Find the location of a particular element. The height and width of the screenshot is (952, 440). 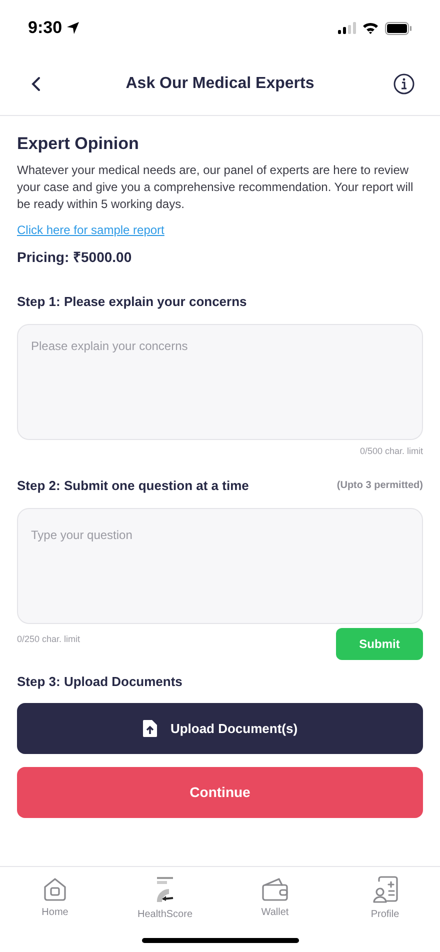

sample-report-link: Click here for sample report is located at coordinates (90, 230).